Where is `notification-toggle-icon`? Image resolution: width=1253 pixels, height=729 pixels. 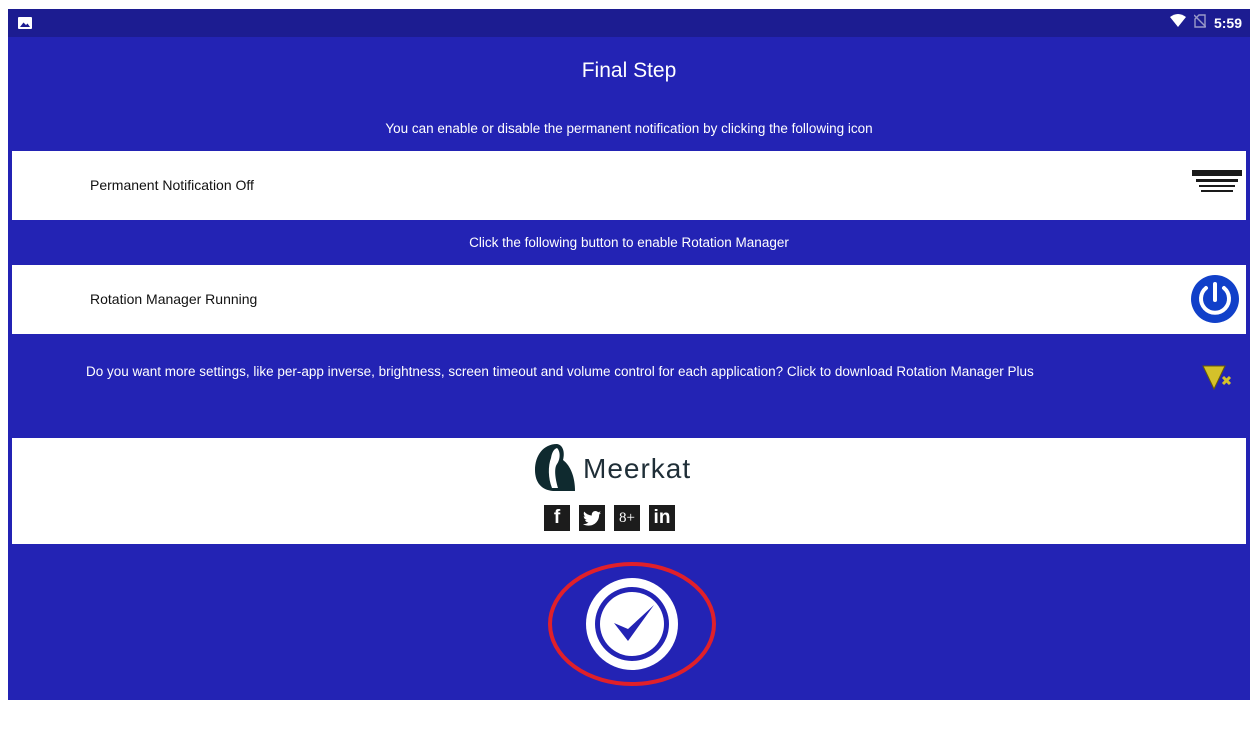
notification-toggle-icon is located at coordinates (1217, 187).